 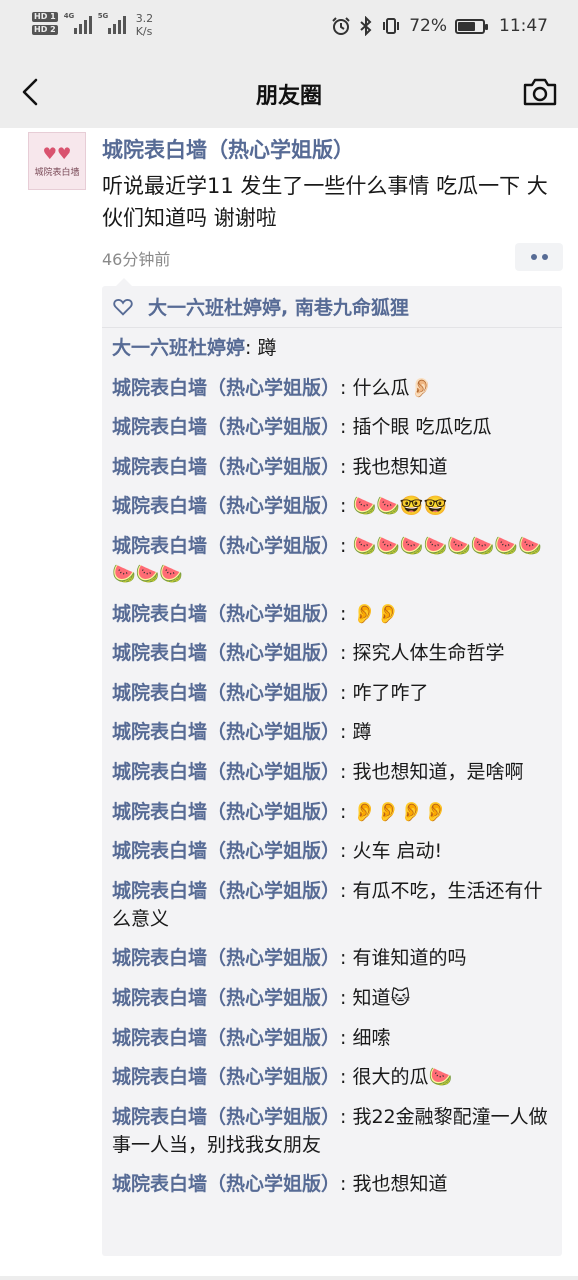 What do you see at coordinates (409, 958) in the screenshot?
I see `comment-text: 有谁知道的吗` at bounding box center [409, 958].